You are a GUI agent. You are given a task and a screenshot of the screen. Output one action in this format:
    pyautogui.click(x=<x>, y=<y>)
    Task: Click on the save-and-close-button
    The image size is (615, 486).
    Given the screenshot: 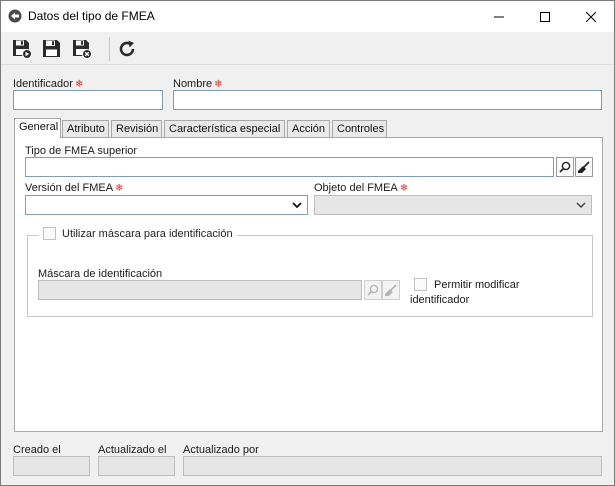 What is the action you would take?
    pyautogui.click(x=82, y=49)
    